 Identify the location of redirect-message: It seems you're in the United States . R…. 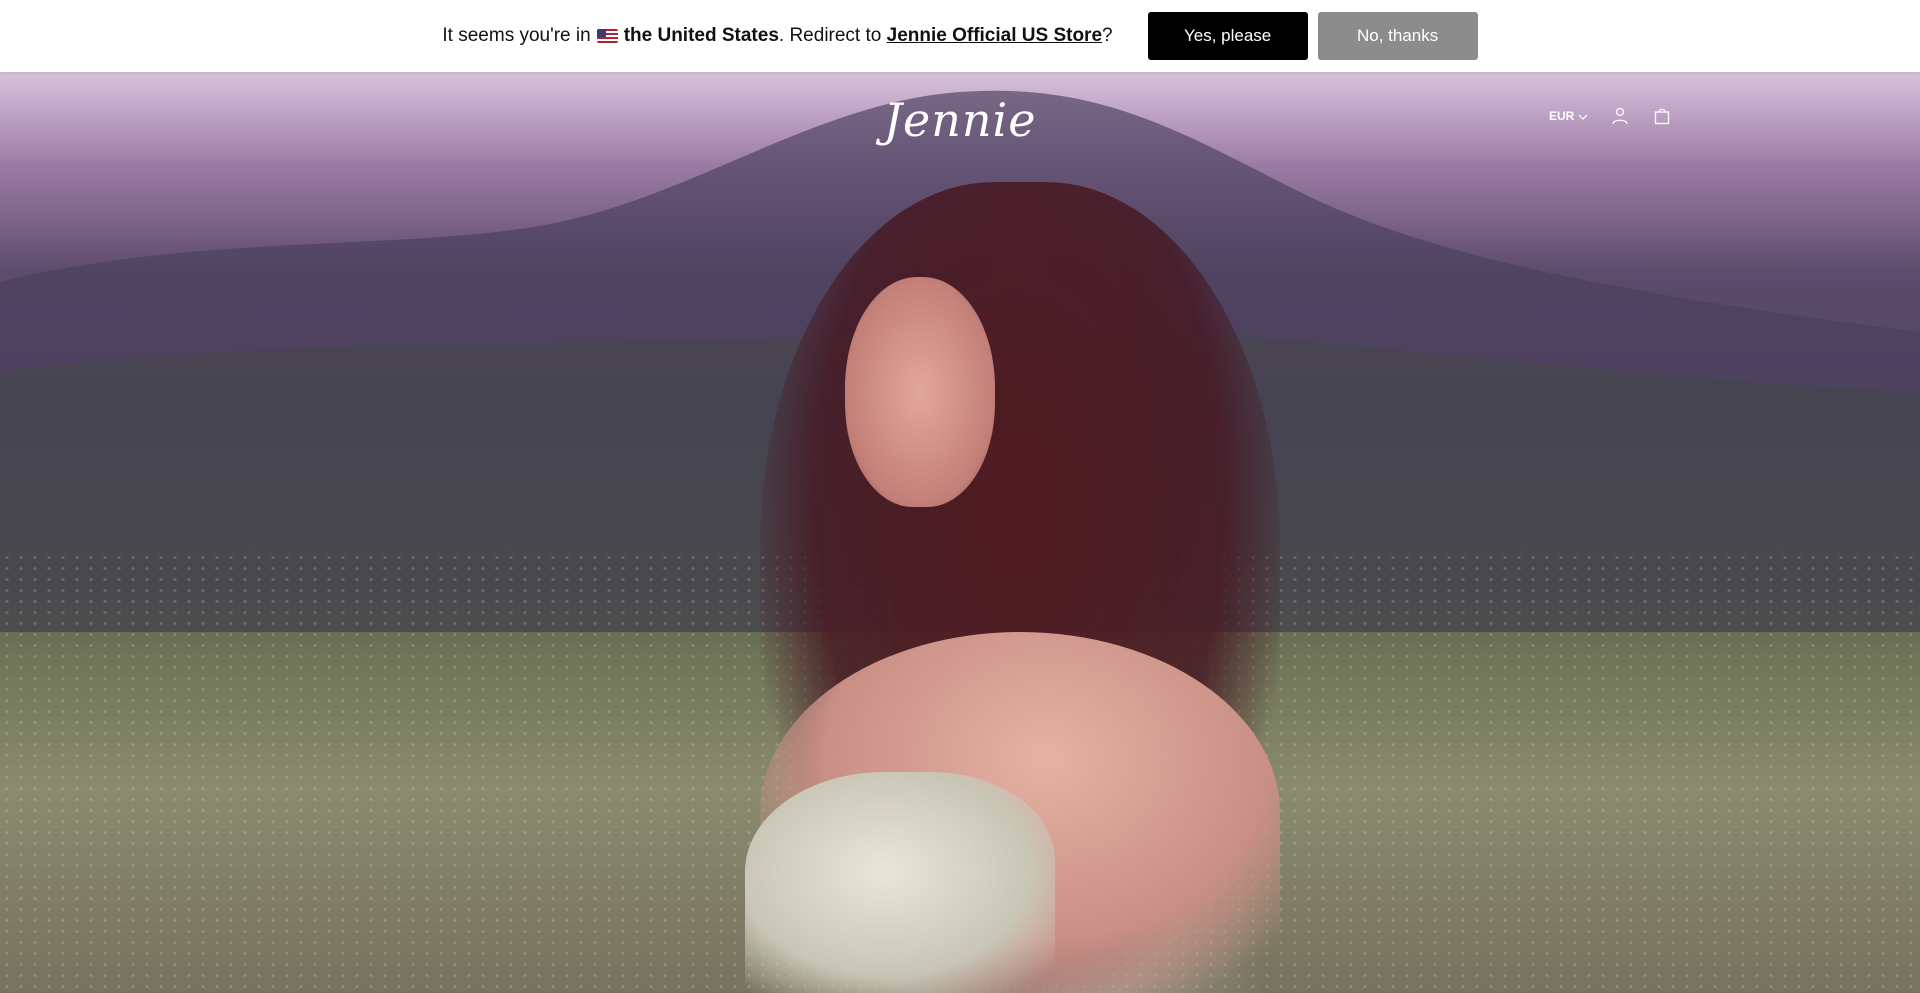
(777, 36).